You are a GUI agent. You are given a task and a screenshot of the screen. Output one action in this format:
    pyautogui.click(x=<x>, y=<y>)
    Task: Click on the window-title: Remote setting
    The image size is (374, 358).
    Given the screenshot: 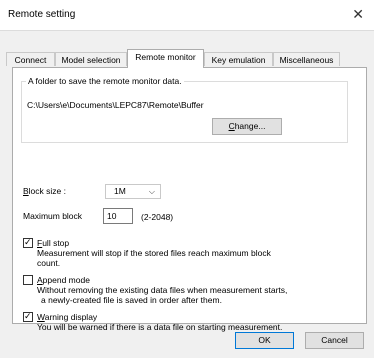 What is the action you would take?
    pyautogui.click(x=42, y=14)
    